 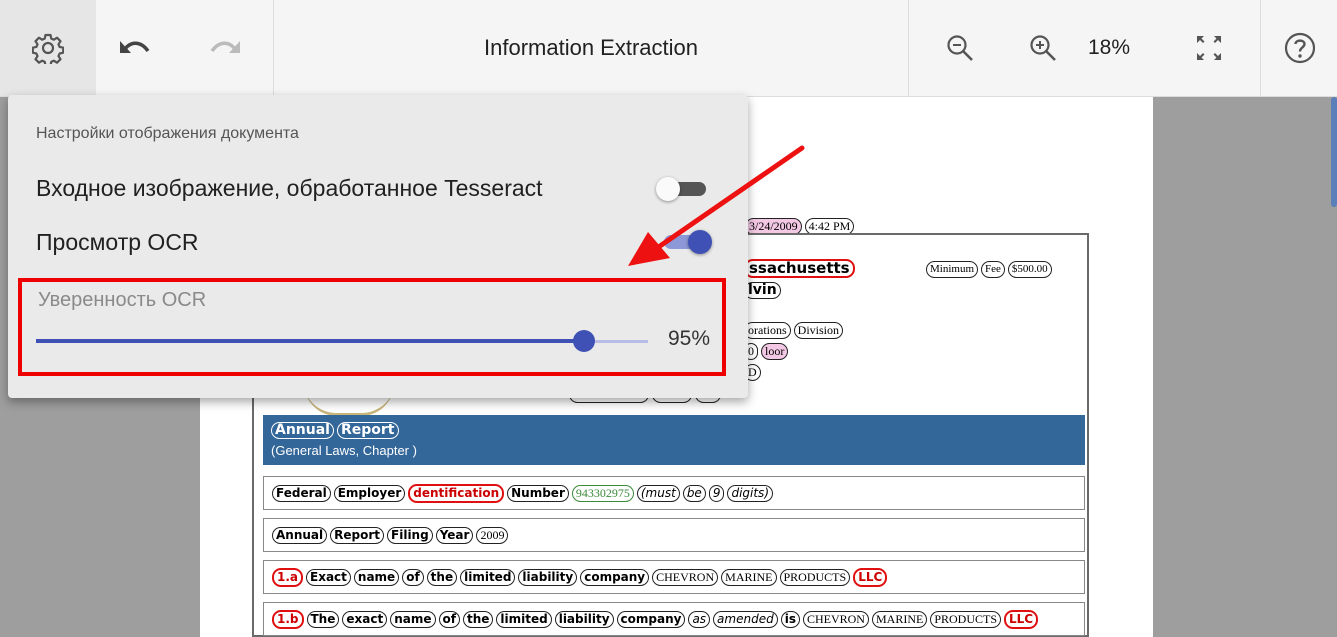 I want to click on ocr-word: Exact, so click(x=328, y=577).